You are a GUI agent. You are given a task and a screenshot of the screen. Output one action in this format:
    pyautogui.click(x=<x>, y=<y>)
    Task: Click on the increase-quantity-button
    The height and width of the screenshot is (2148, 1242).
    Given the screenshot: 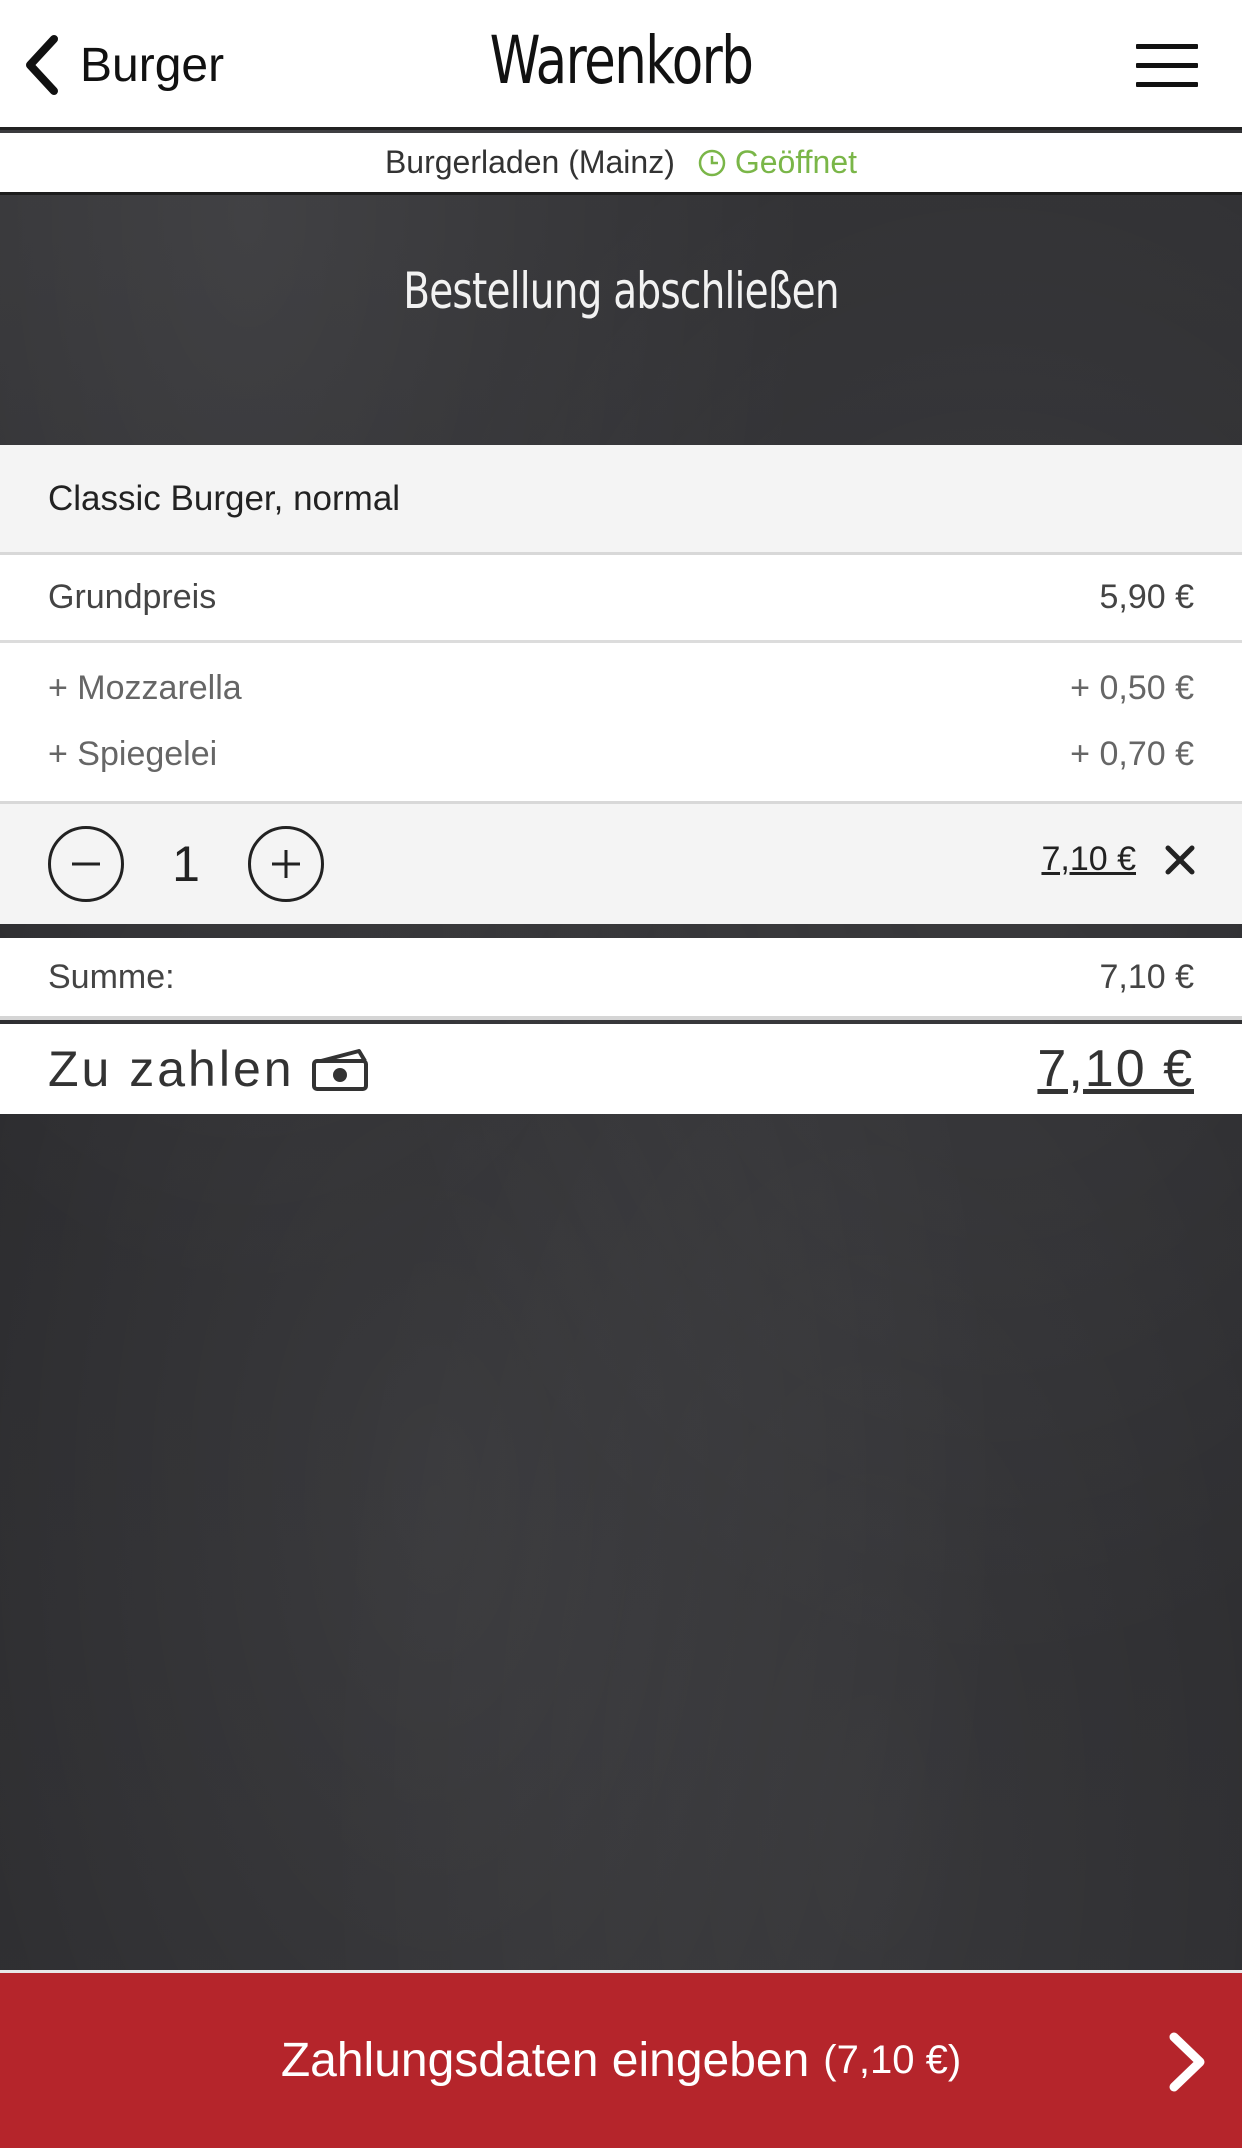 What is the action you would take?
    pyautogui.click(x=286, y=864)
    